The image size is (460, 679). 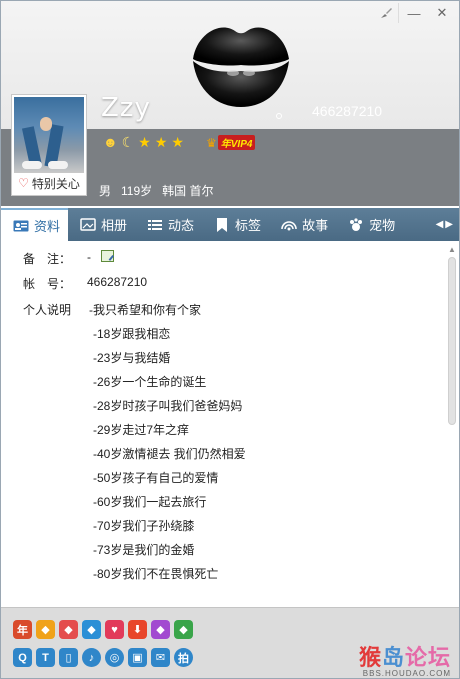 What do you see at coordinates (128, 142) in the screenshot?
I see `moon-icon: ☾` at bounding box center [128, 142].